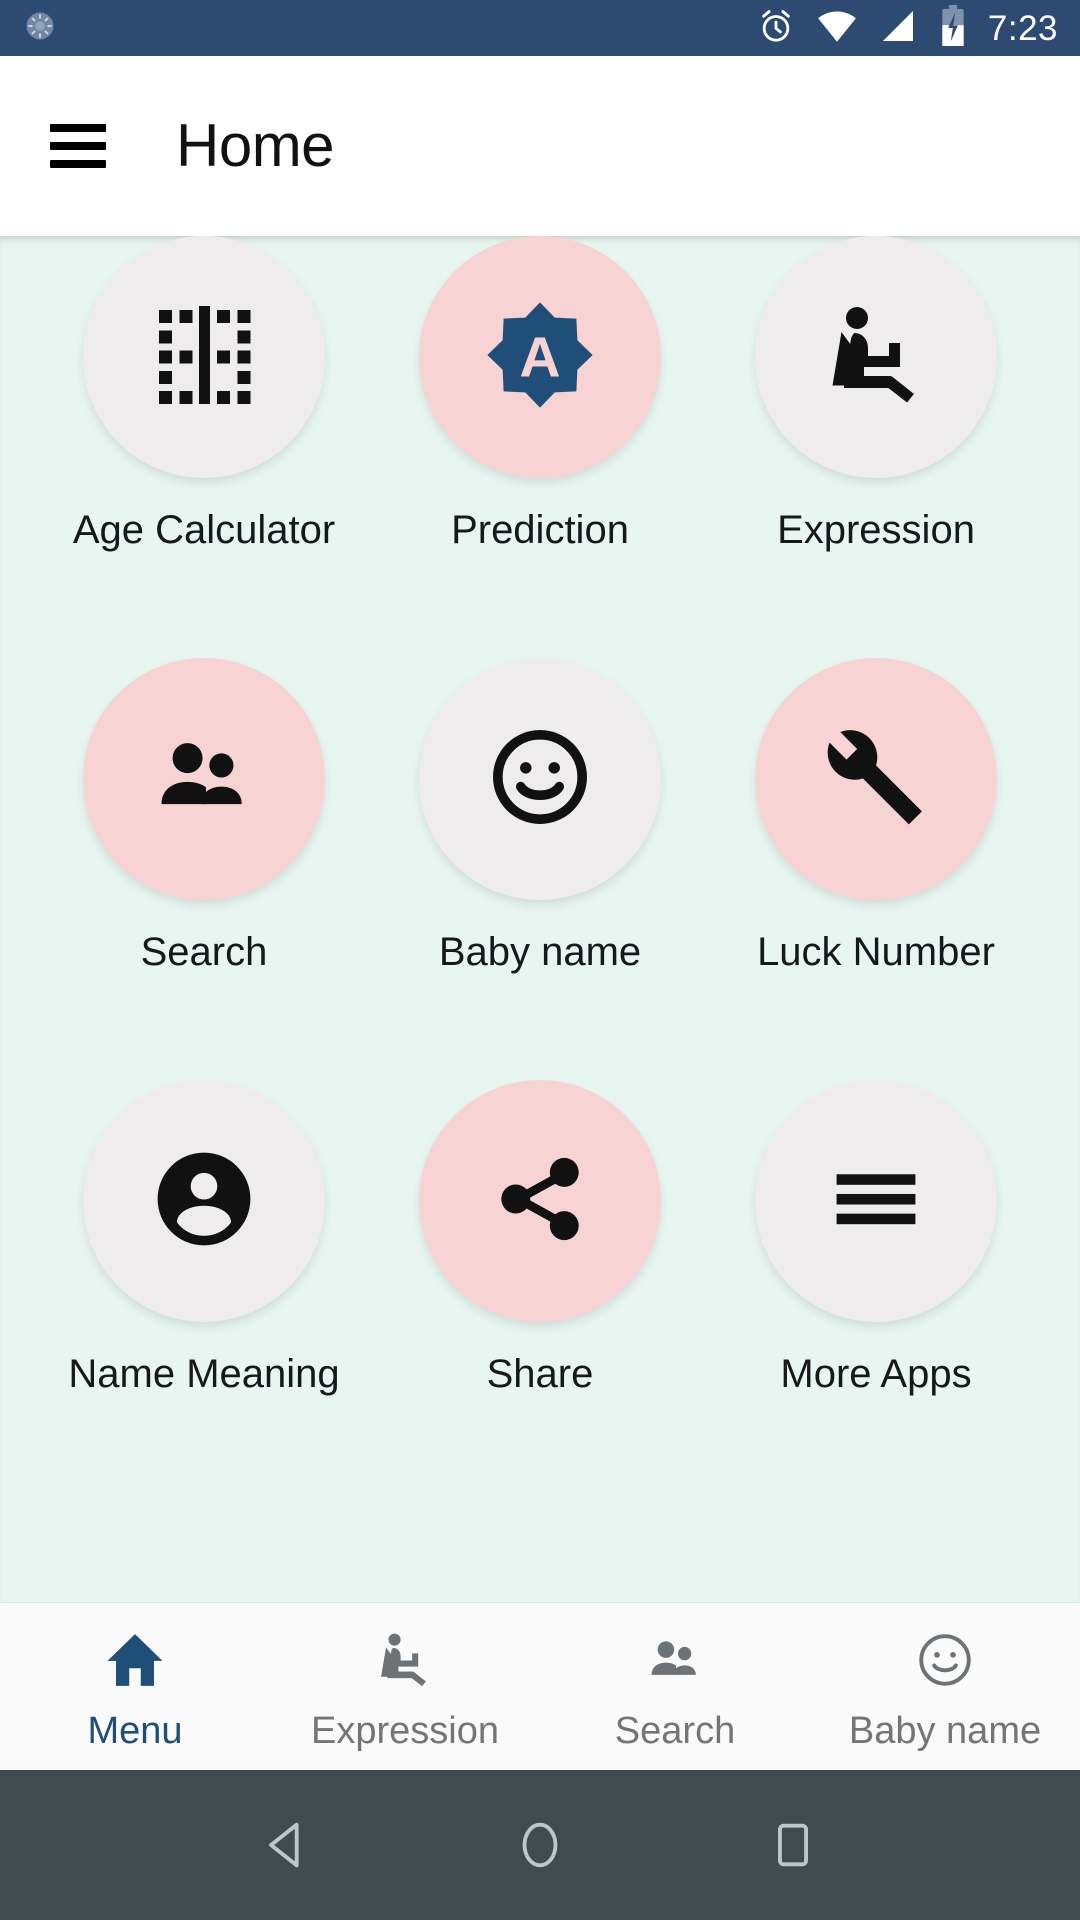 This screenshot has height=1920, width=1080. I want to click on bottom-nav-item-expression: Expression, so click(405, 1687).